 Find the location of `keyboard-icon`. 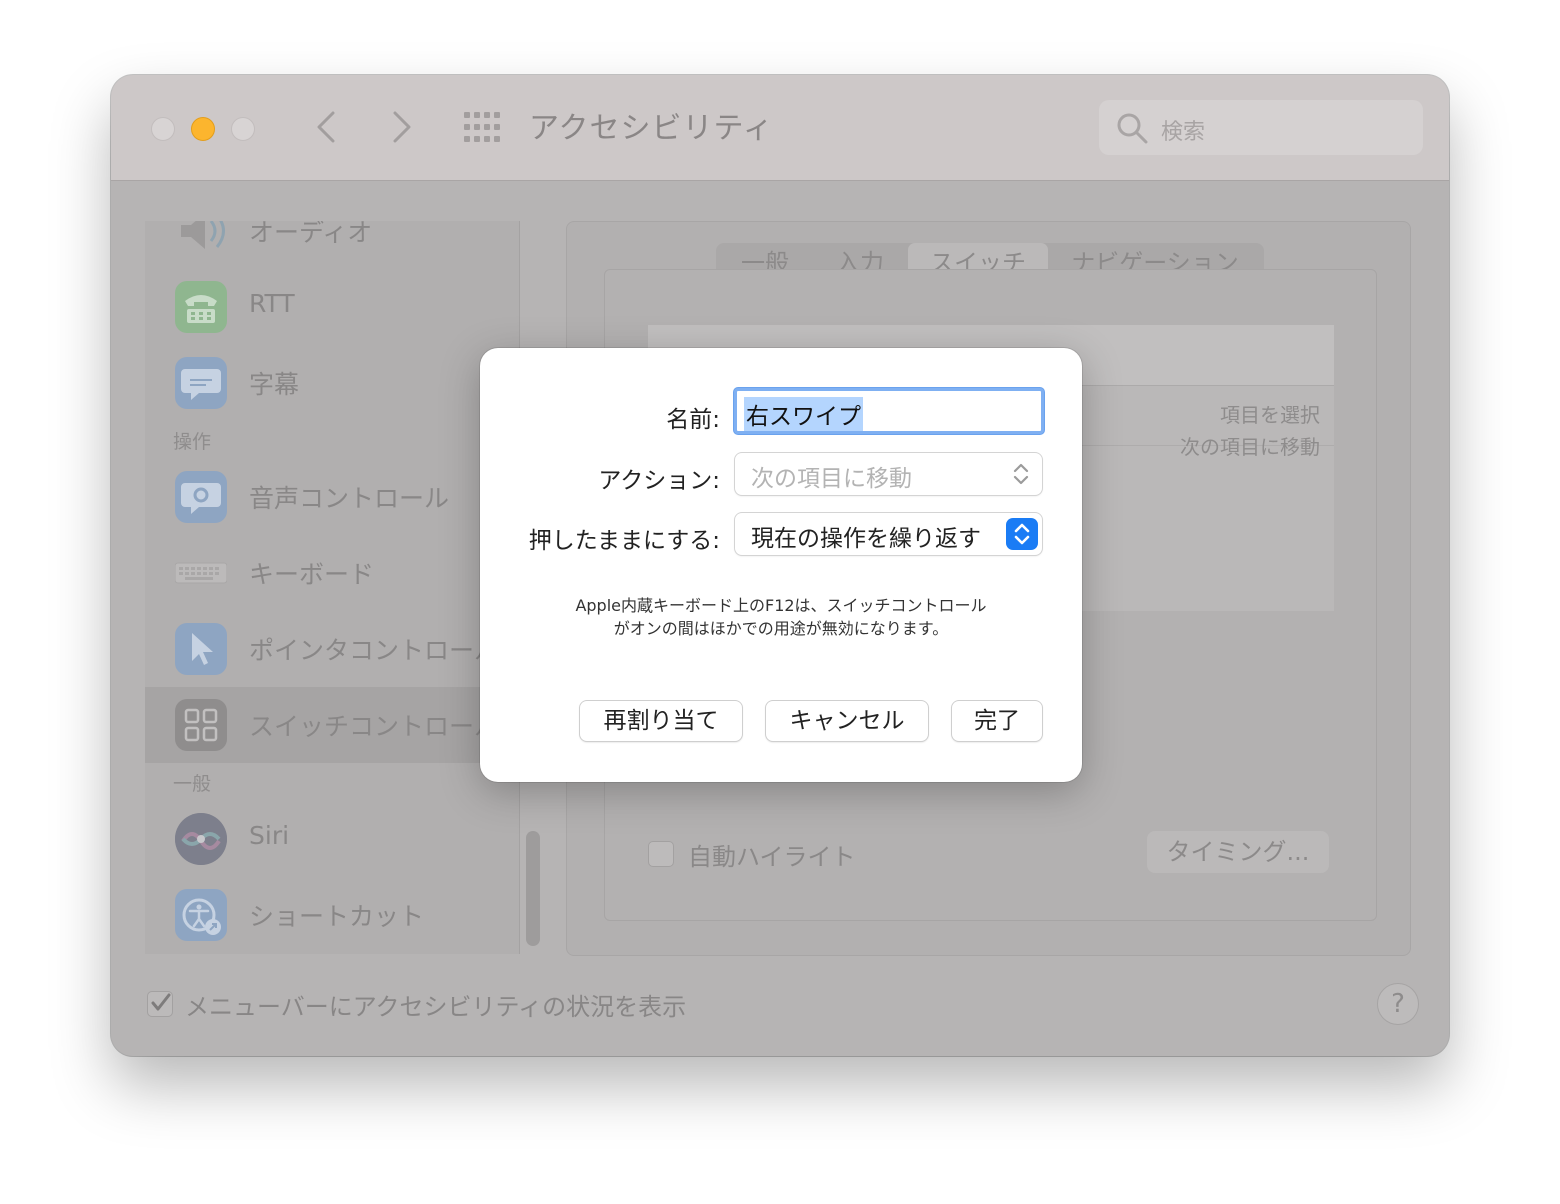

keyboard-icon is located at coordinates (201, 573).